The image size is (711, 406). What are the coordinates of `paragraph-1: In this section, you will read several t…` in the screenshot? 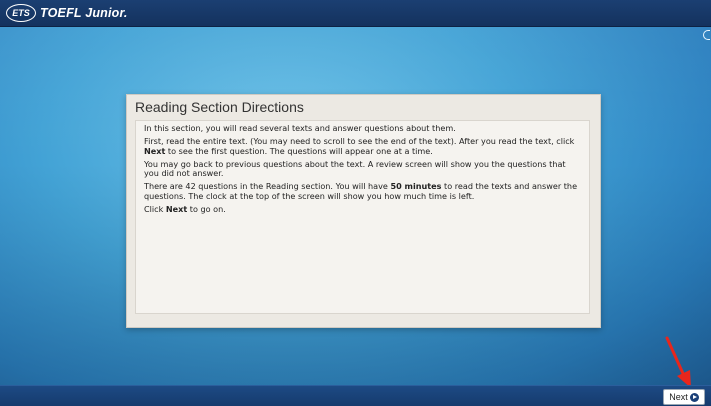 It's located at (300, 128).